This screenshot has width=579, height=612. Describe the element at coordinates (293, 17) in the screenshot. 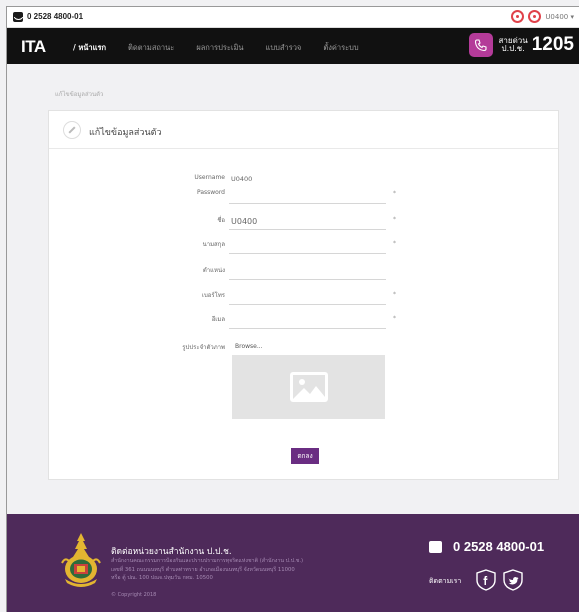

I see `top-utility-bar: 0 2528 4800-01 U0400 ▾` at that location.